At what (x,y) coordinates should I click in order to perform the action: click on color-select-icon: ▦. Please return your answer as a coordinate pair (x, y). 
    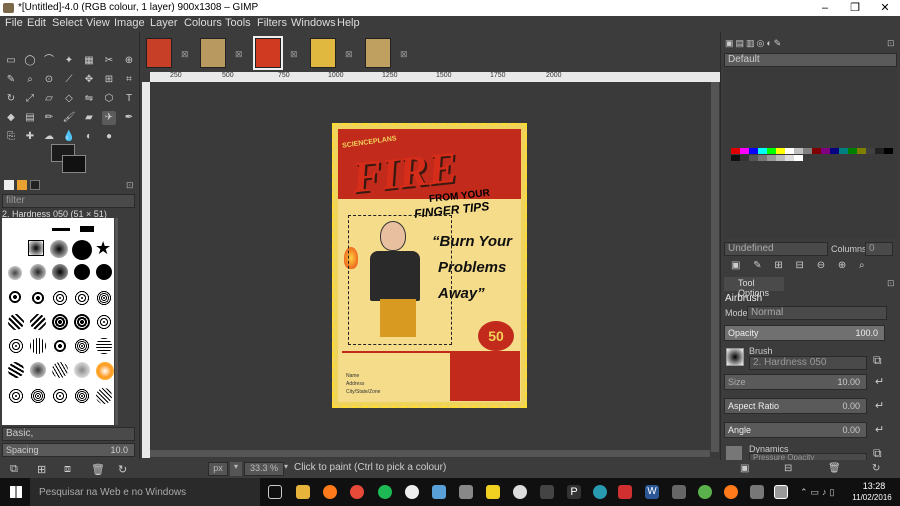
    Looking at the image, I should click on (89, 61).